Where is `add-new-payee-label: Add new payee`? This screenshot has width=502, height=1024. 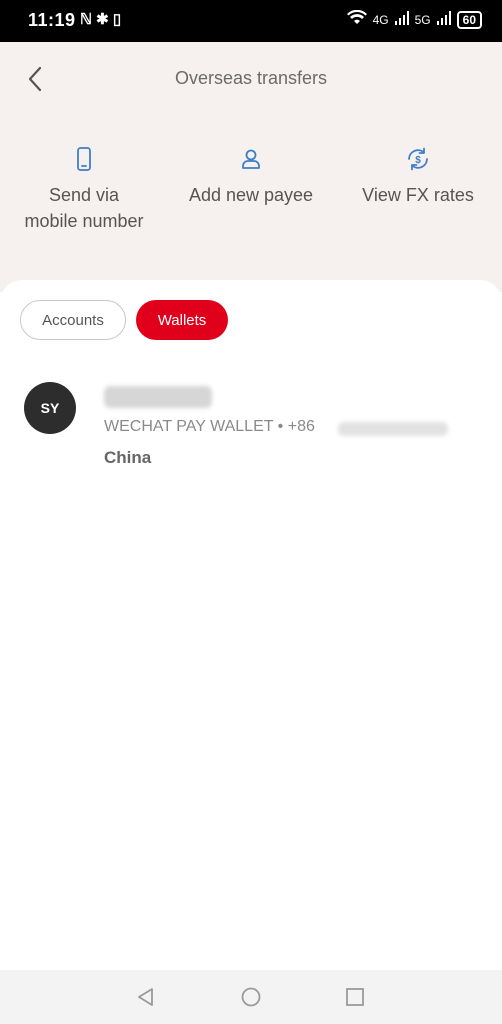
add-new-payee-label: Add new payee is located at coordinates (251, 195).